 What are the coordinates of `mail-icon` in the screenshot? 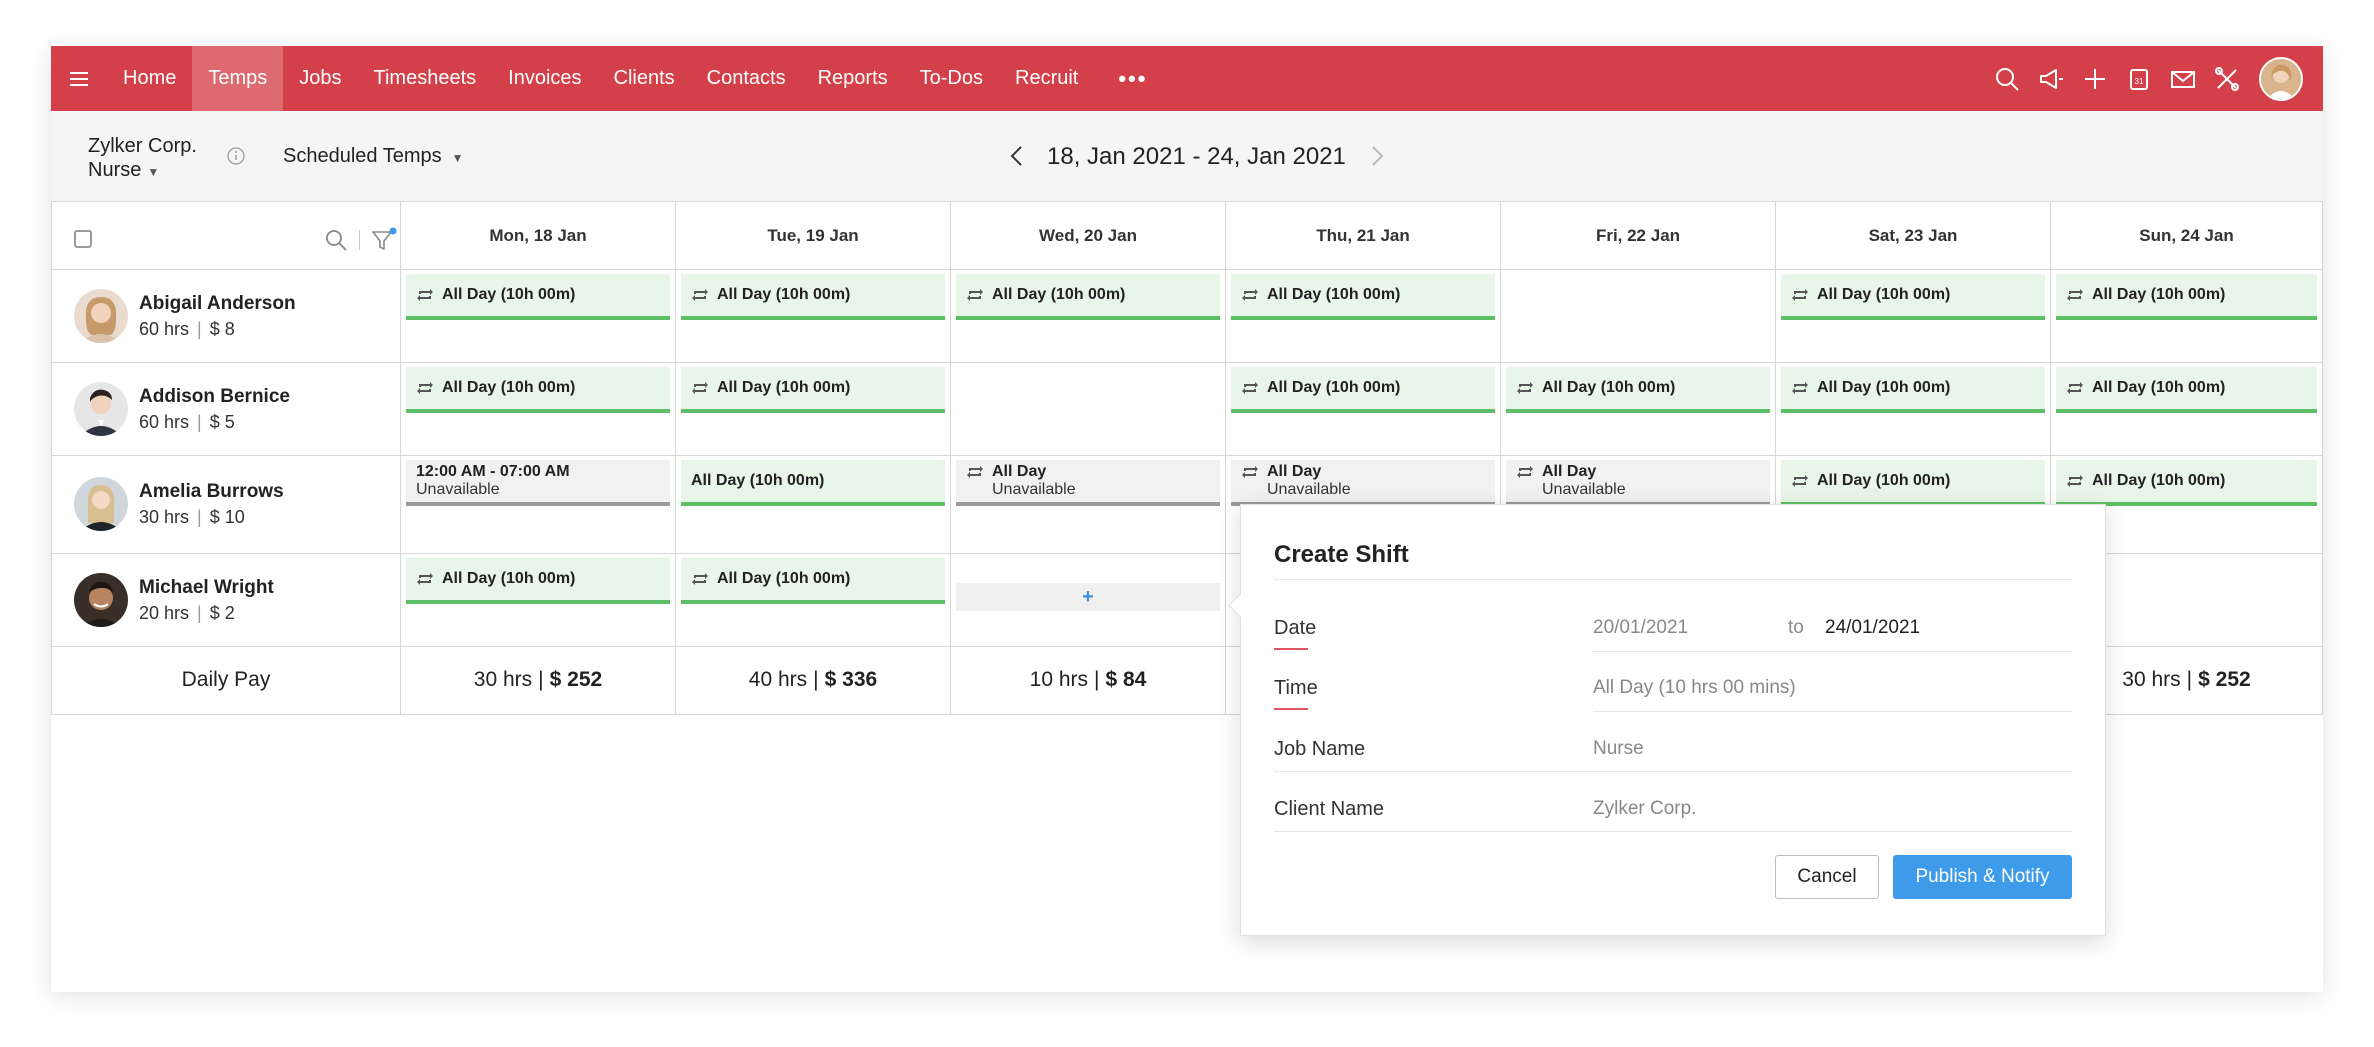 It's located at (2183, 78).